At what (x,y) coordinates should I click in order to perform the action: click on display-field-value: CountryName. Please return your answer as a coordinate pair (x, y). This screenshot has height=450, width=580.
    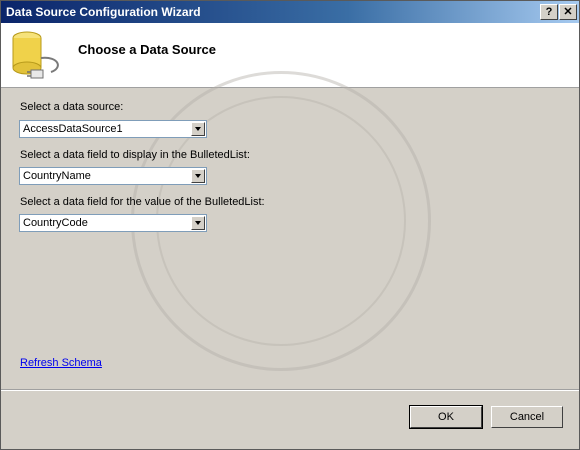
    Looking at the image, I should click on (57, 176).